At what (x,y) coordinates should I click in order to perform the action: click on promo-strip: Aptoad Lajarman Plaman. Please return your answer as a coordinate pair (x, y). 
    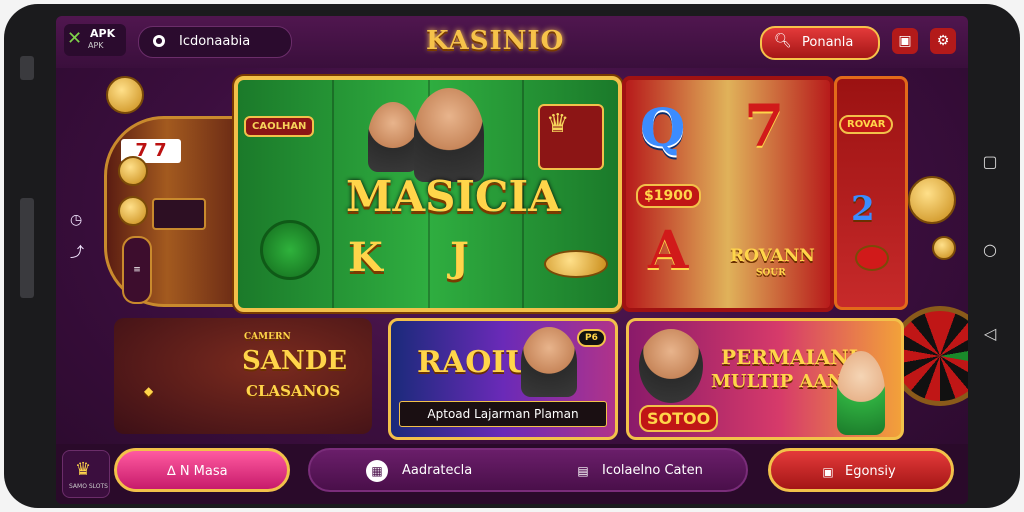
    Looking at the image, I should click on (503, 414).